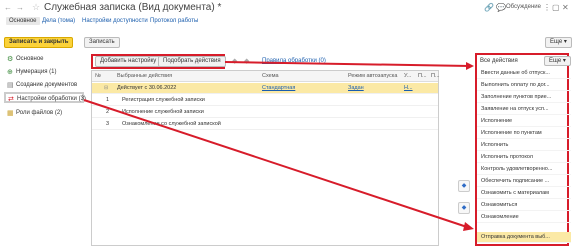  I want to click on arrow-top, so click(349, 65).